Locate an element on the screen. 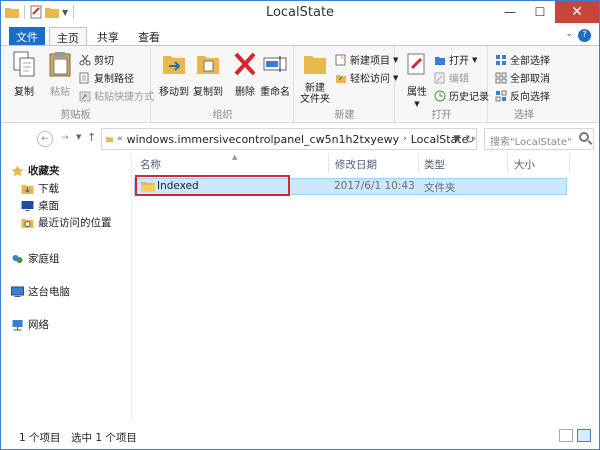  delete-label: 删除 is located at coordinates (245, 92).